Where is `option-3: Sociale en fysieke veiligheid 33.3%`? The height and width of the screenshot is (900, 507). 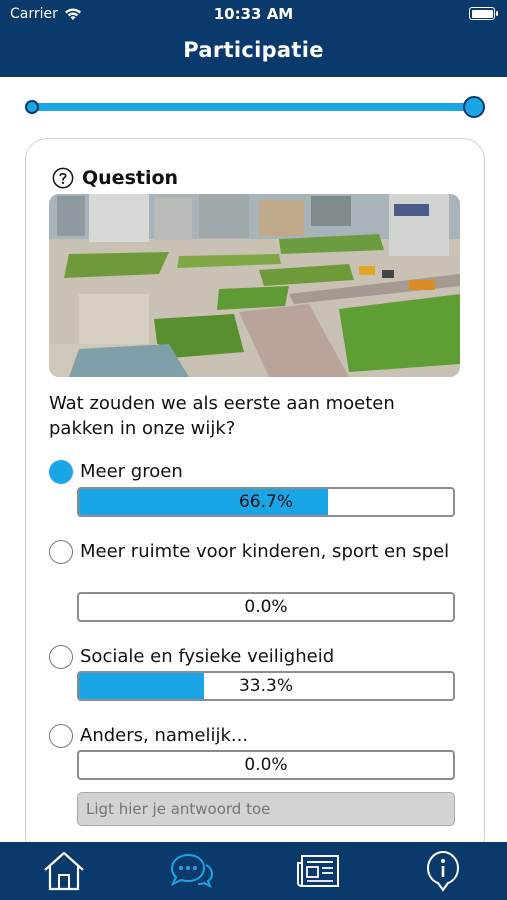
option-3: Sociale en fysieke veiligheid 33.3% is located at coordinates (254, 672).